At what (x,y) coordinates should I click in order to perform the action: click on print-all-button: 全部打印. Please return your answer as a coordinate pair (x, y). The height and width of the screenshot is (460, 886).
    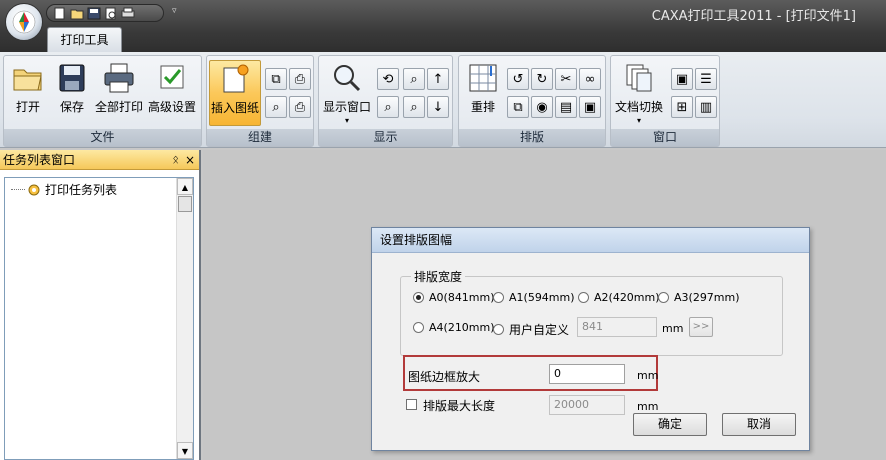
    Looking at the image, I should click on (119, 93).